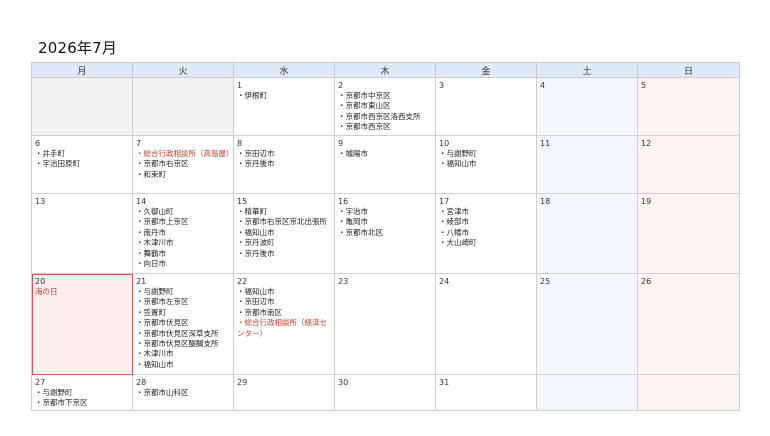 The width and height of the screenshot is (770, 436). I want to click on day-number: 15, so click(242, 201).